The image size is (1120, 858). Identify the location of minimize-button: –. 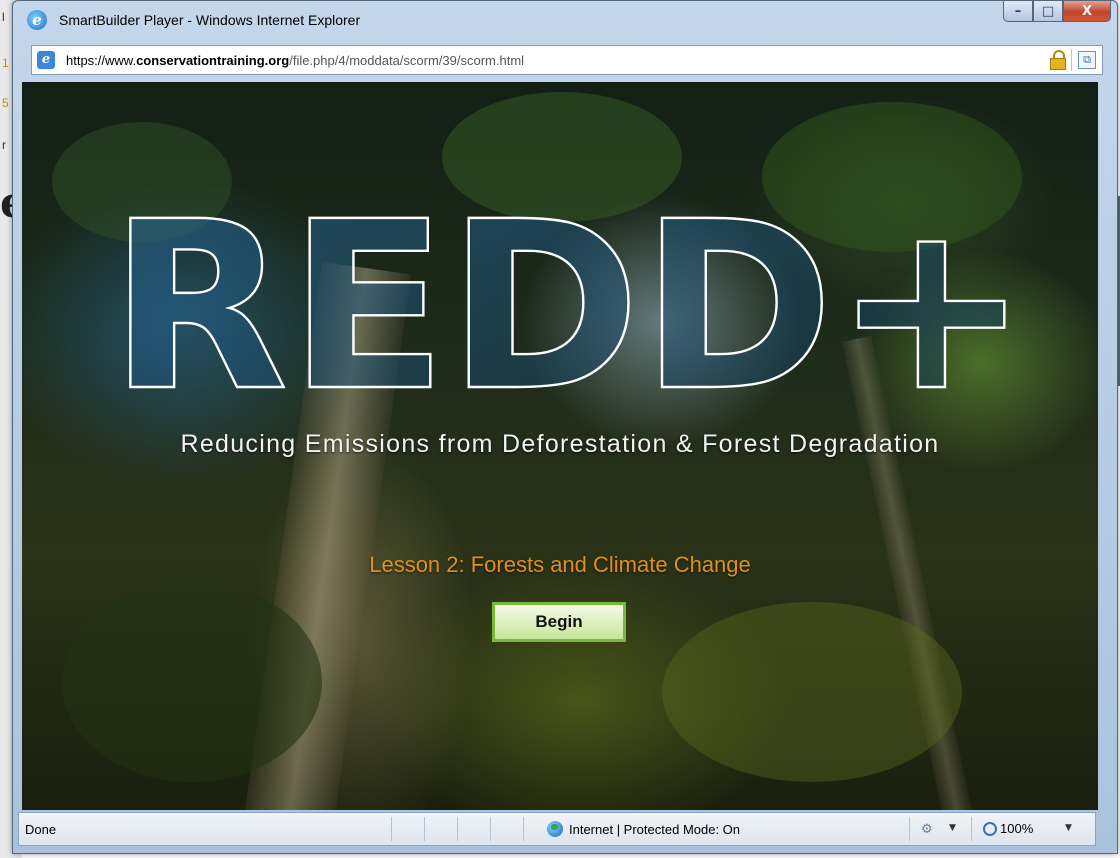
(1018, 11).